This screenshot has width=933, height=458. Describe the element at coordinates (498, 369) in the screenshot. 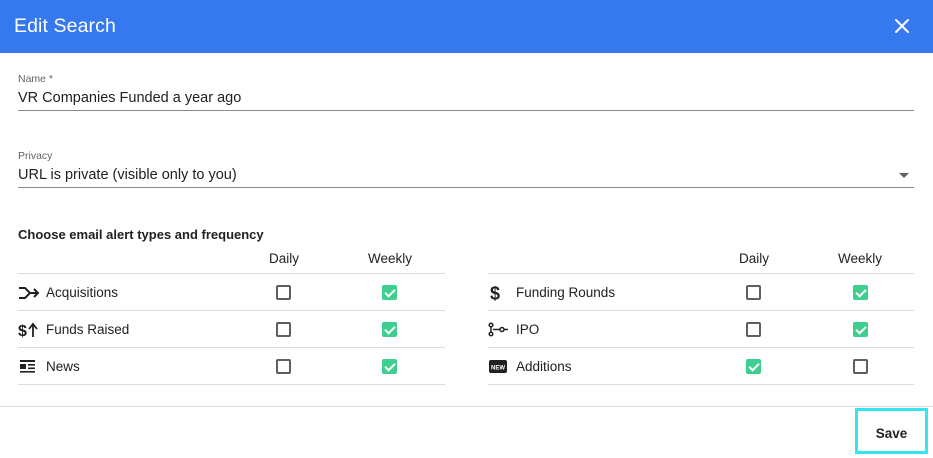

I see `svg-text: NEW` at that location.